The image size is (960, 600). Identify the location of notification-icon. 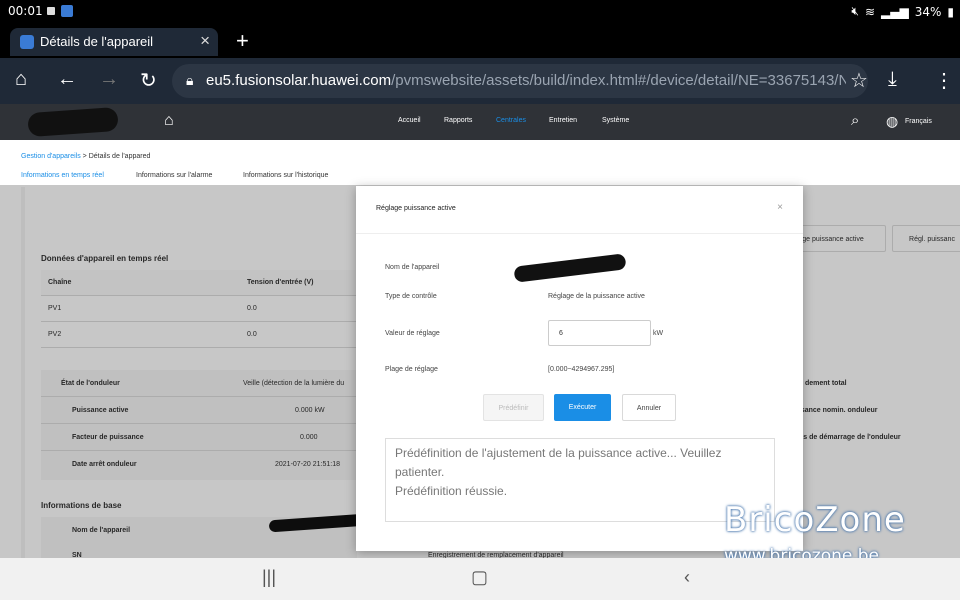
(51, 11).